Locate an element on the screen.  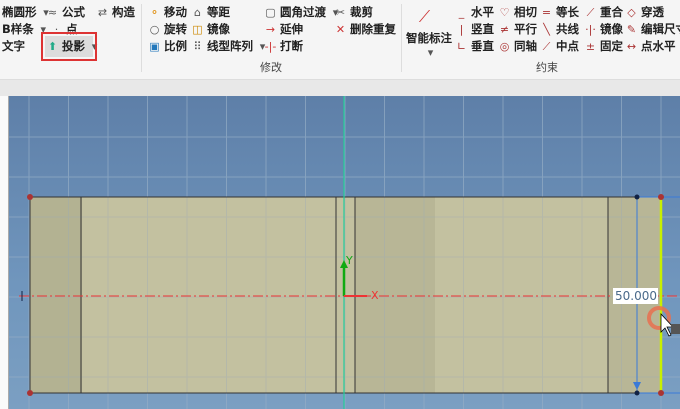
edit-dimension-button: ✎编辑尺寸 is located at coordinates (652, 29).